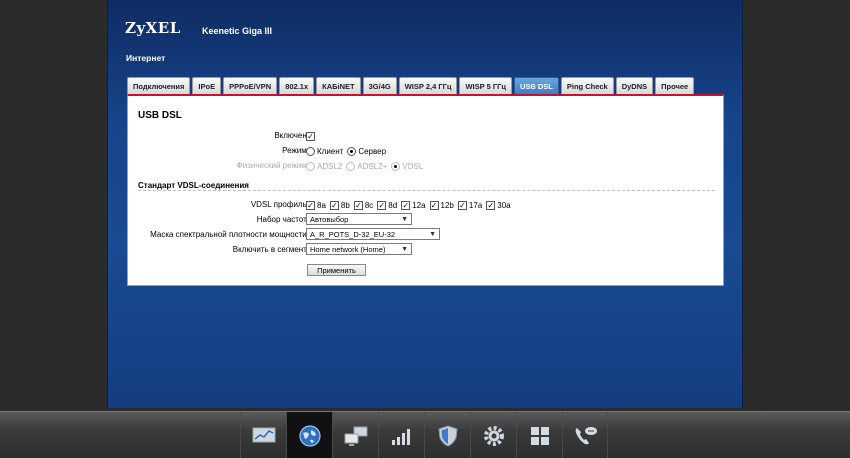  I want to click on tab-other: Прочее, so click(675, 85).